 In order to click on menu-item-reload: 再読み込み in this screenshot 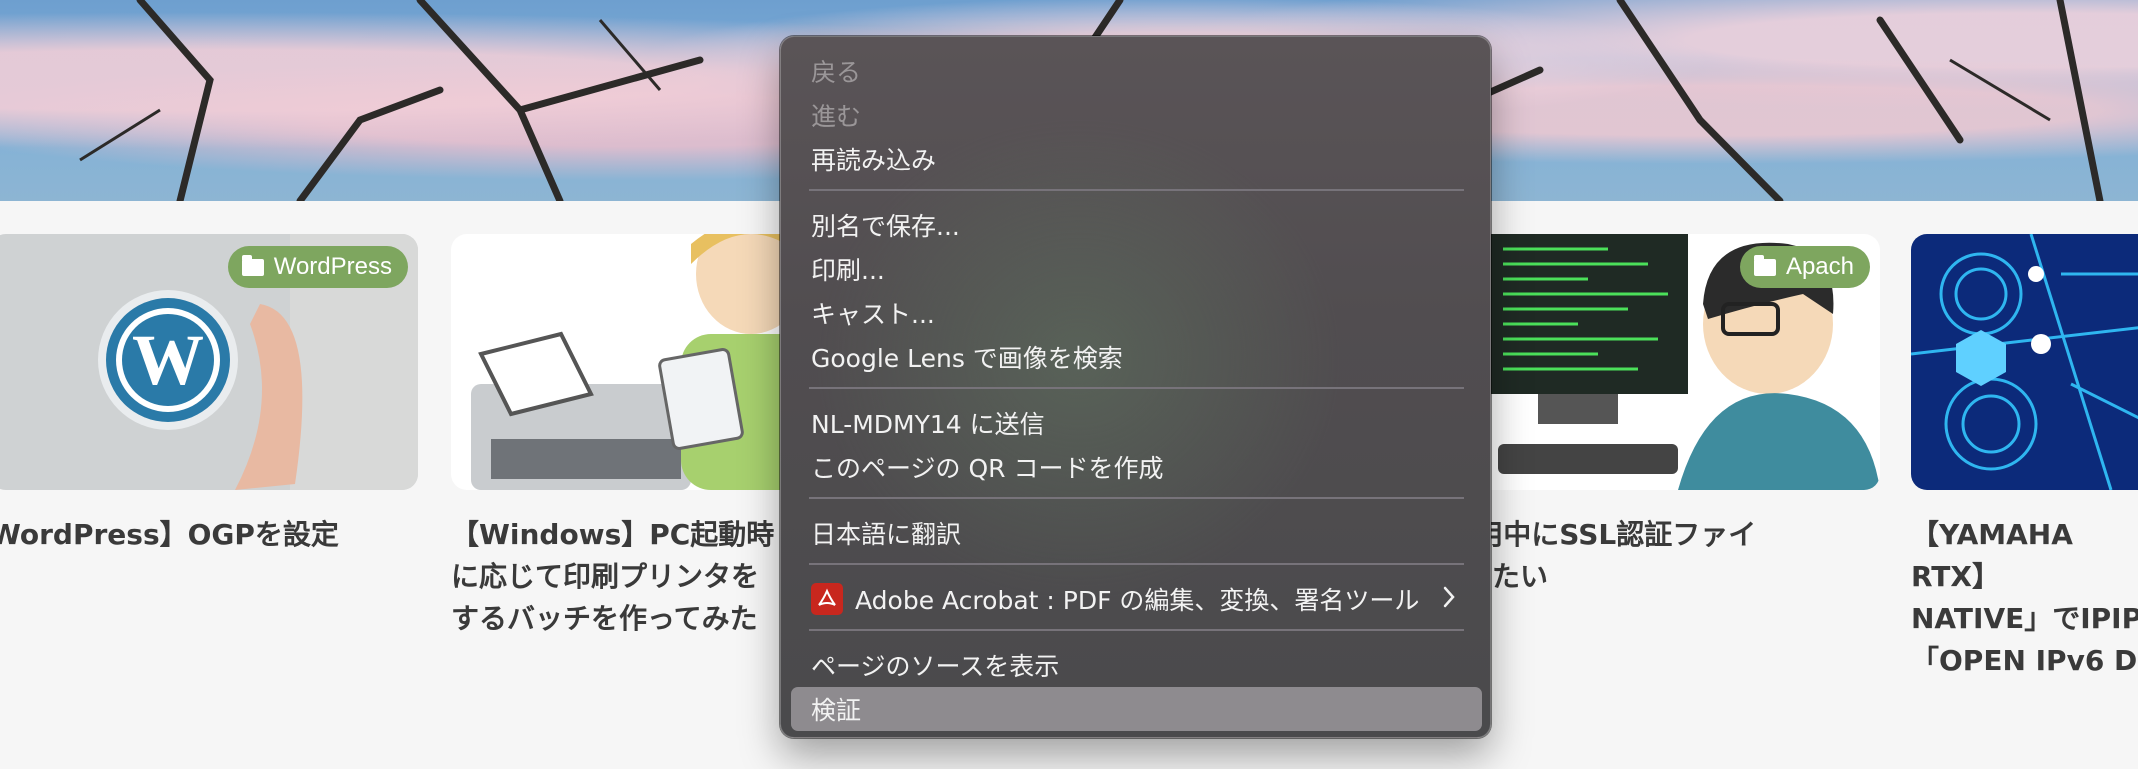, I will do `click(1136, 159)`.